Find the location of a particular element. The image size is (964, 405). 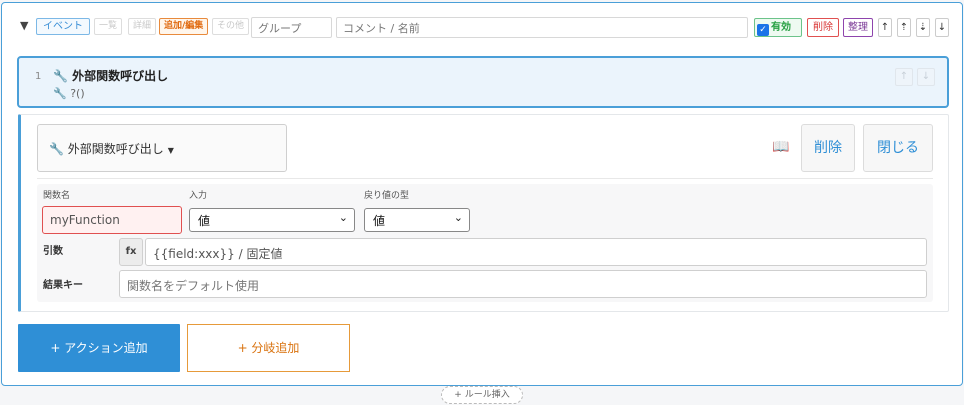

move-up-button: ↑ is located at coordinates (885, 27).